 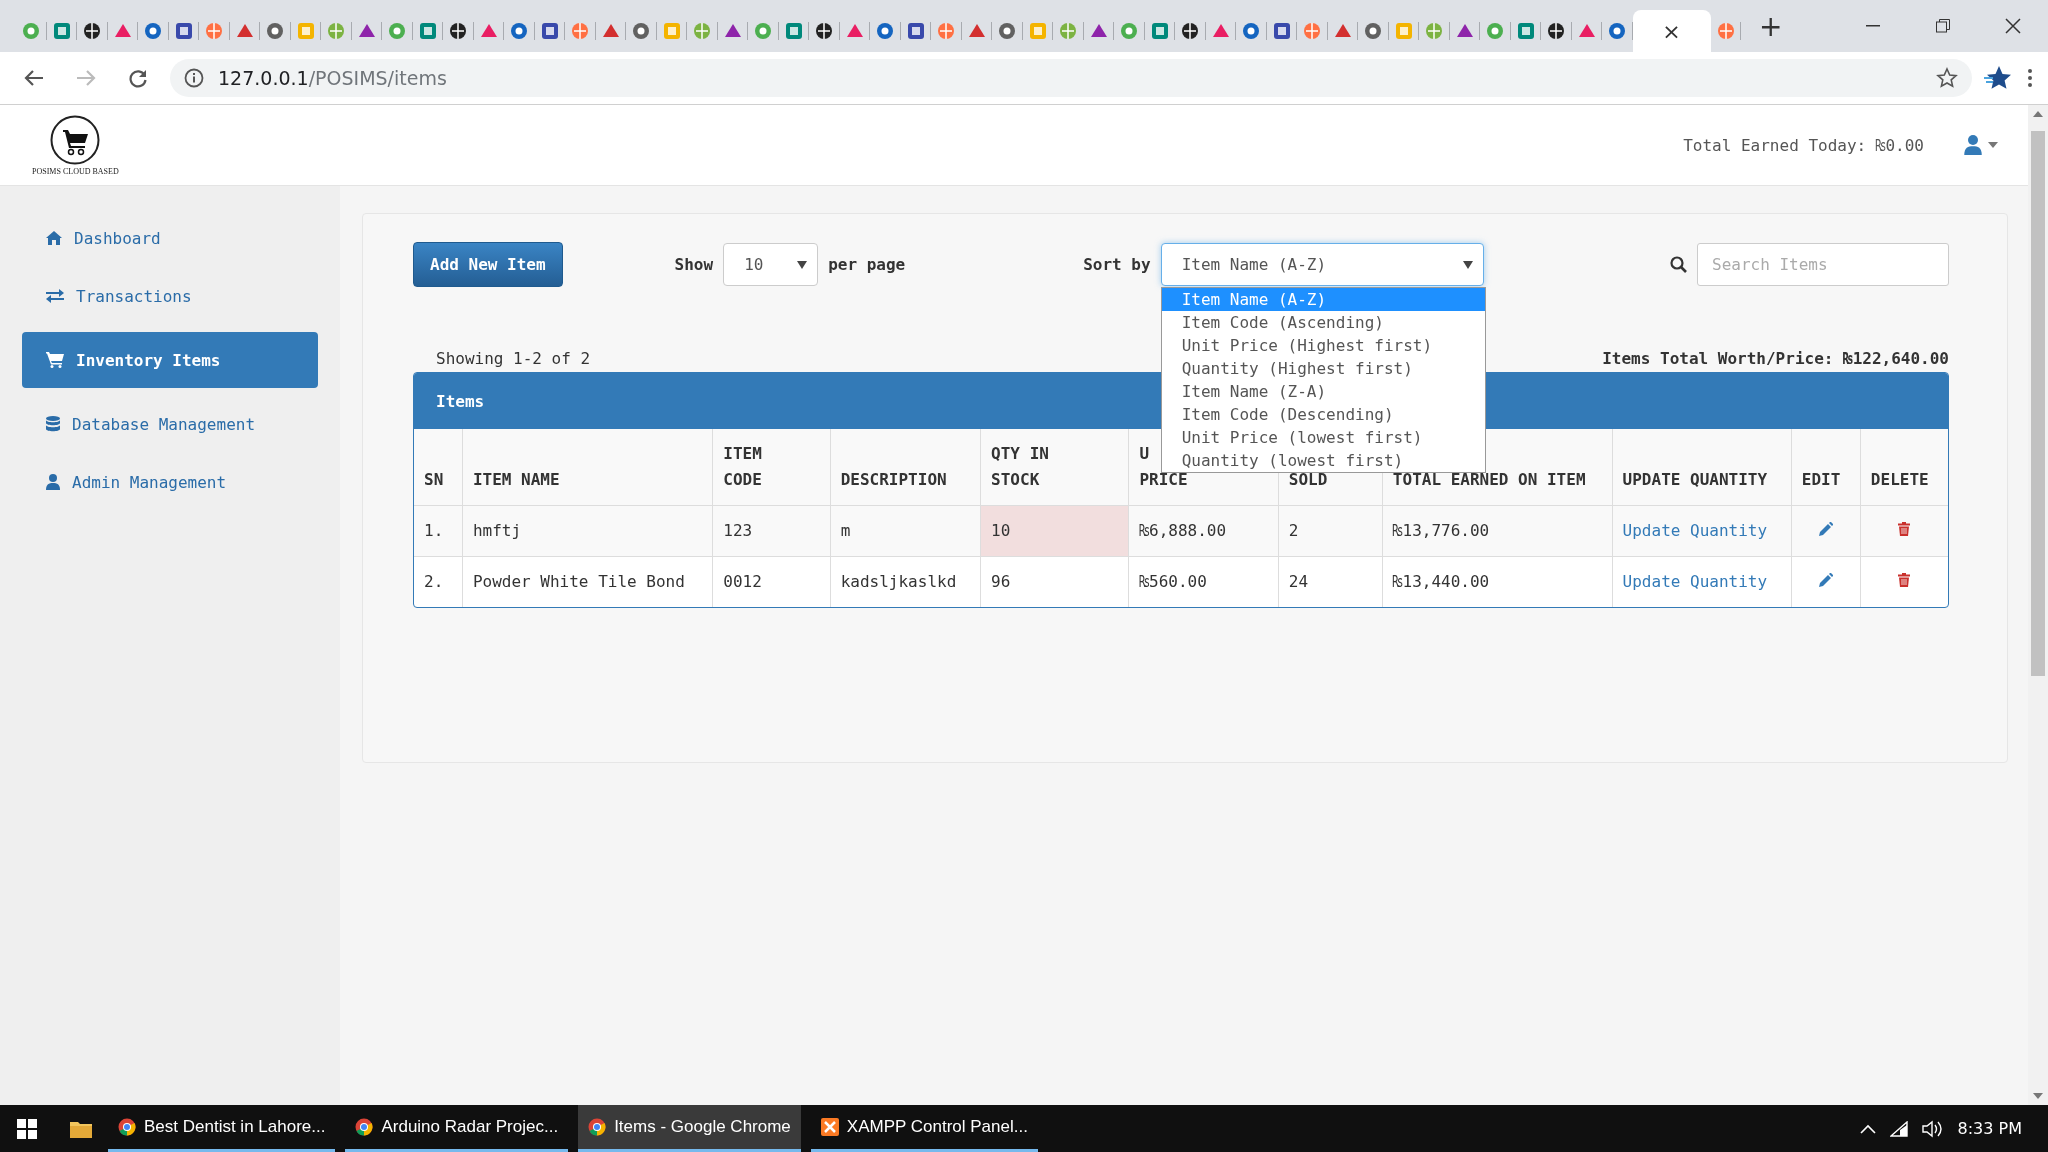 I want to click on table-cell: 24, so click(x=1330, y=581).